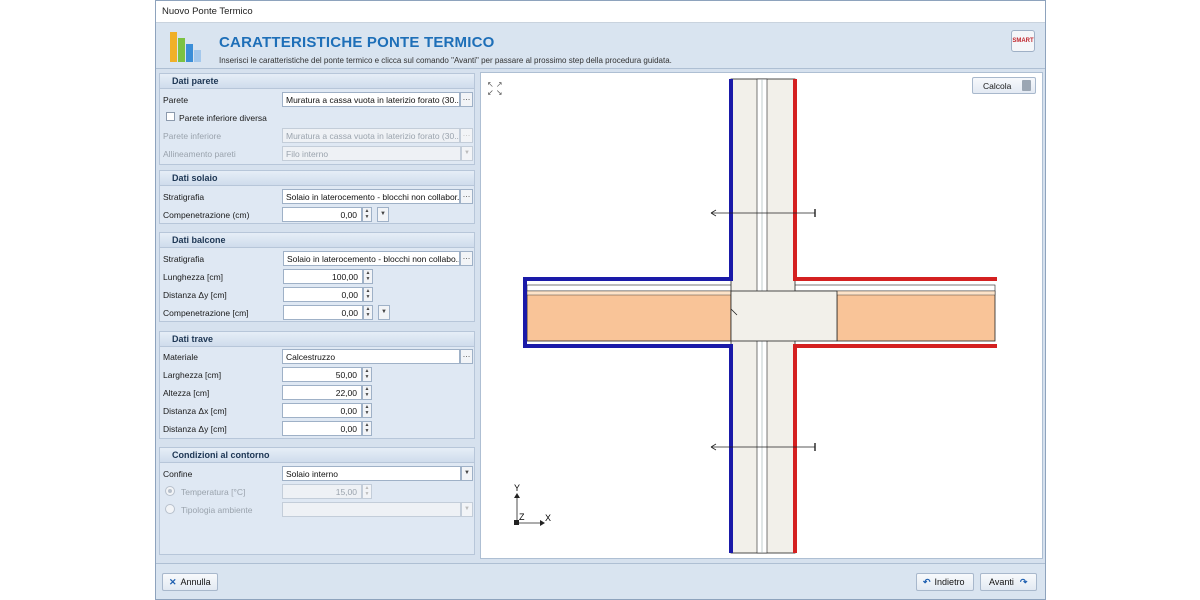 The width and height of the screenshot is (1200, 600). What do you see at coordinates (368, 312) in the screenshot?
I see `balcone-compenetrazione-spinner: ▲ ▼` at bounding box center [368, 312].